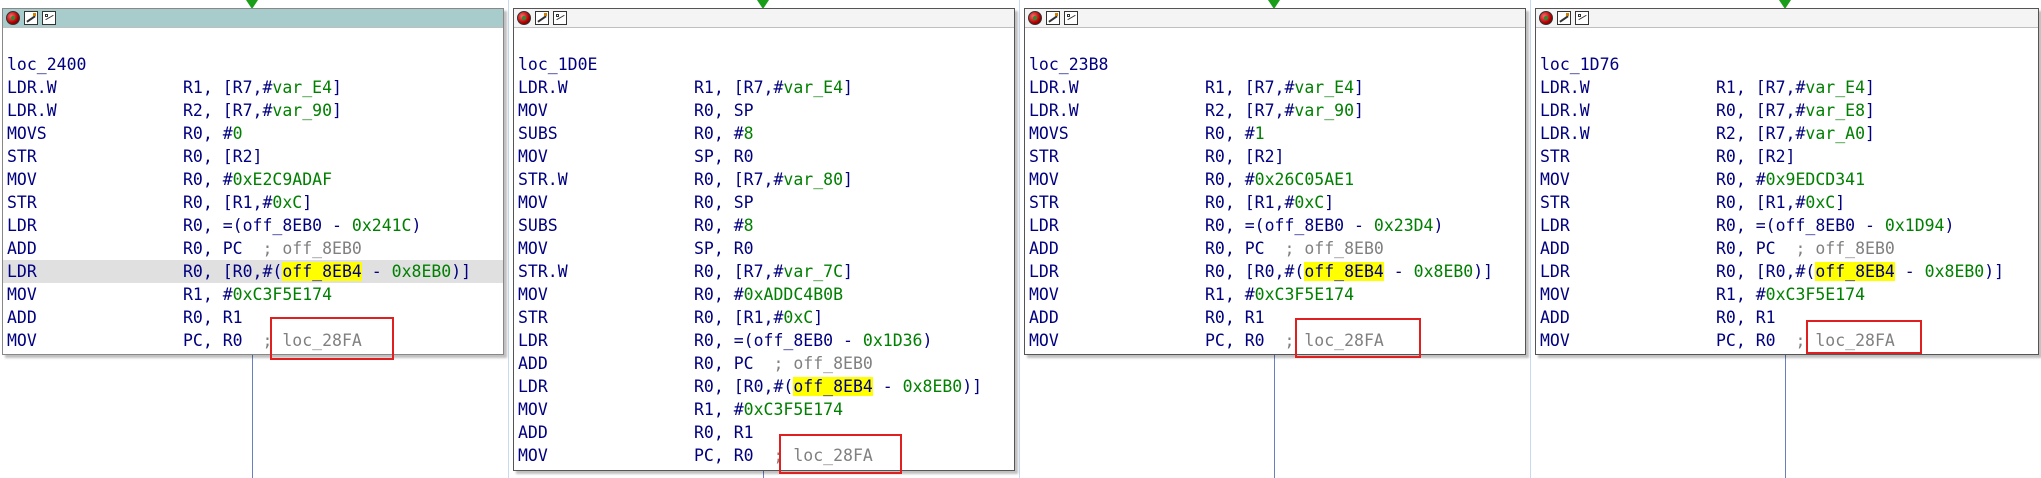 The width and height of the screenshot is (2041, 478). Describe the element at coordinates (813, 271) in the screenshot. I see `stack-variable: var_7C` at that location.